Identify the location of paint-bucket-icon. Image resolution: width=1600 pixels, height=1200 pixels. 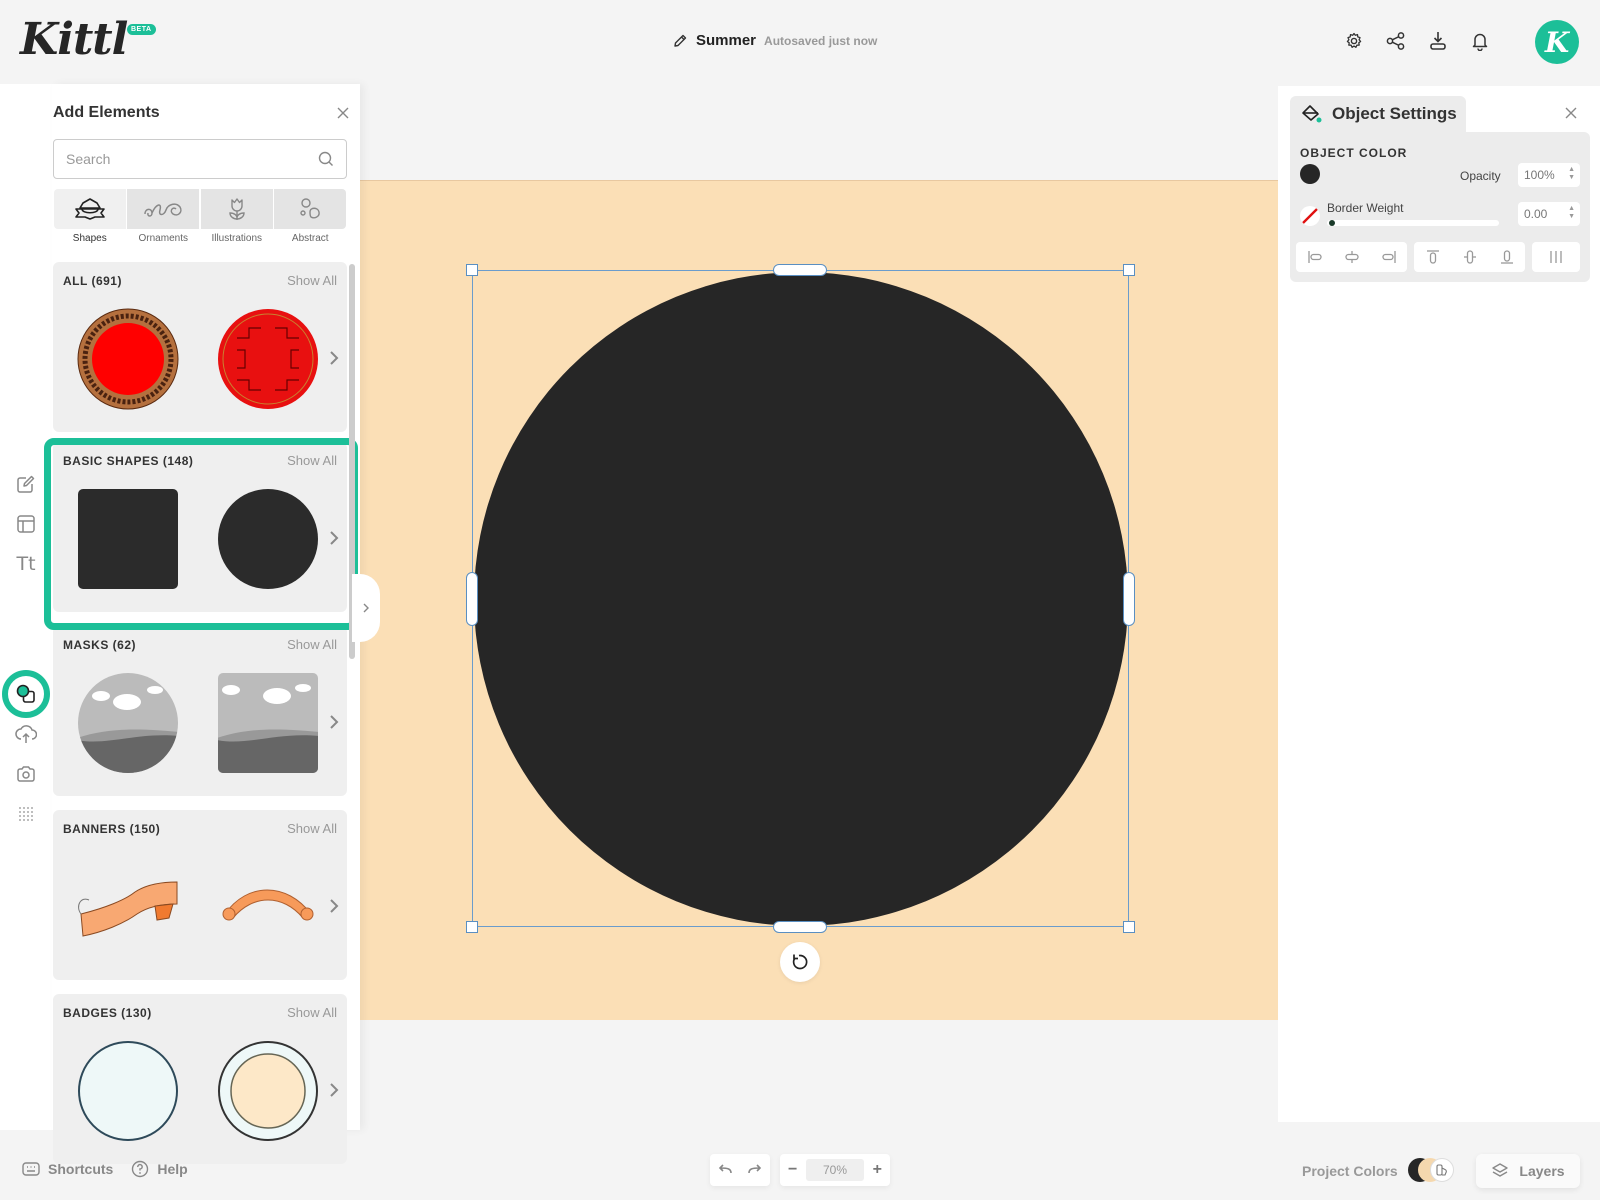
(1312, 114).